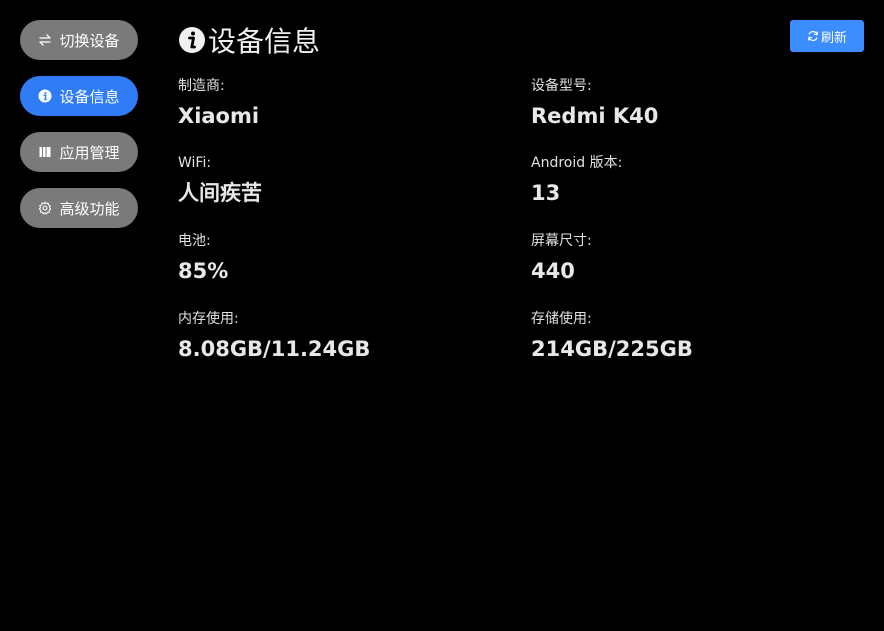 Image resolution: width=884 pixels, height=631 pixels. Describe the element at coordinates (274, 349) in the screenshot. I see `info-value: 8.08GB/11.24GB` at that location.